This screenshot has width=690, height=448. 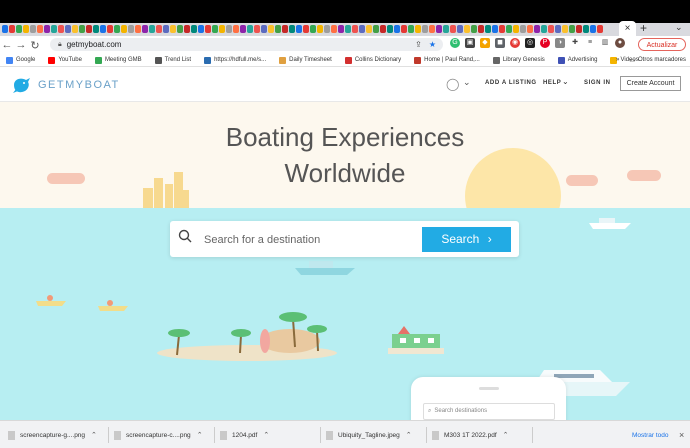 I want to click on bookmark-item: Advertising, so click(x=577, y=60).